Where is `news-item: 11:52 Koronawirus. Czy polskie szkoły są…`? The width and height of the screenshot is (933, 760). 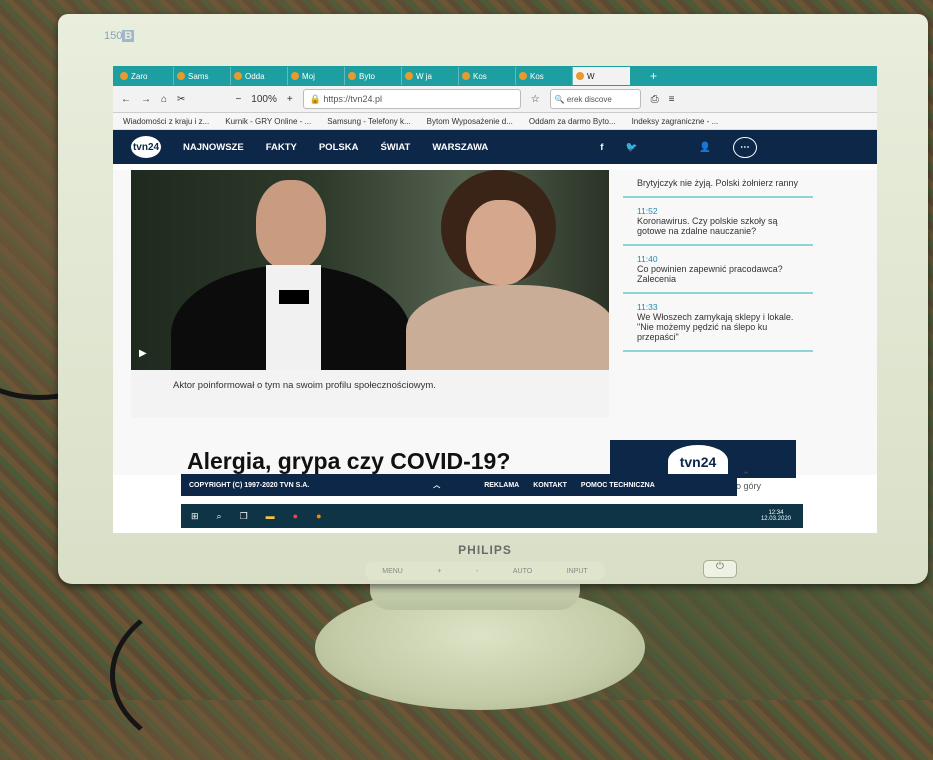 news-item: 11:52 Koronawirus. Czy polskie szkoły są… is located at coordinates (718, 222).